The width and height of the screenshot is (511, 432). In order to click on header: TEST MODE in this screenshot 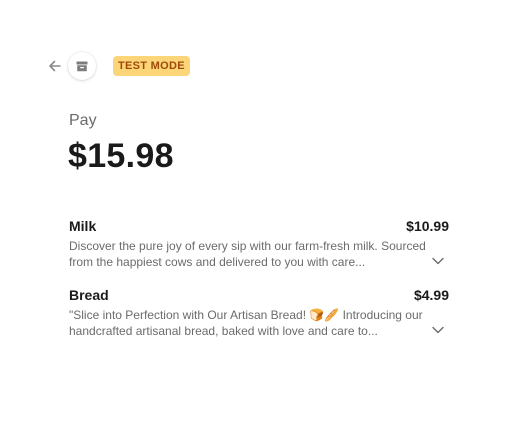, I will do `click(118, 66)`.